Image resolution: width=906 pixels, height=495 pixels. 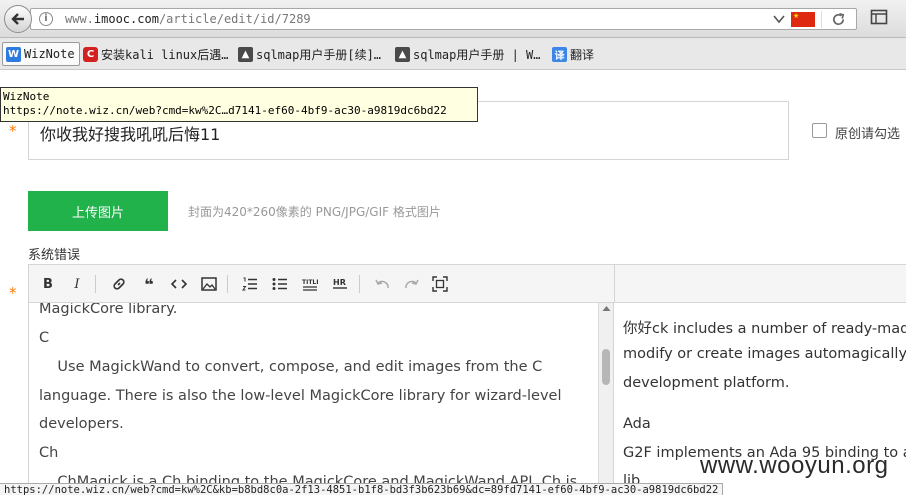 I want to click on bookmark-translate: 译 翻译, so click(x=573, y=54).